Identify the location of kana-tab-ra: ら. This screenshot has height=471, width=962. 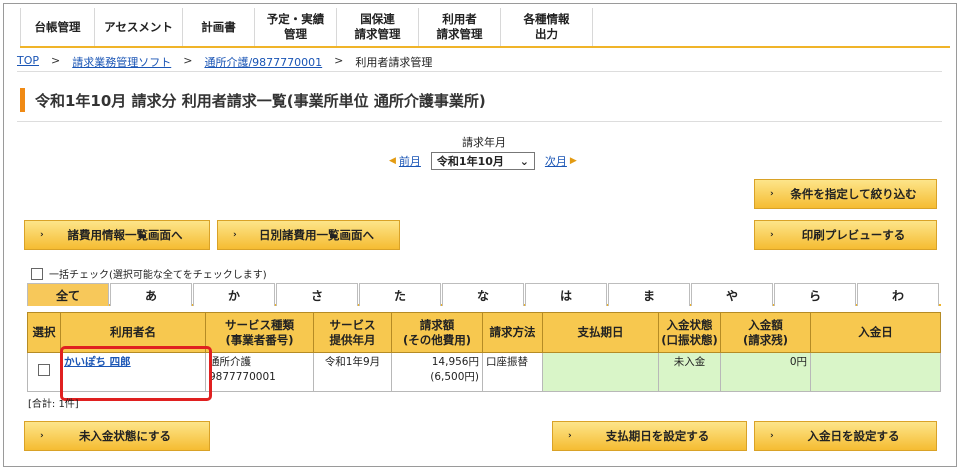
(815, 294).